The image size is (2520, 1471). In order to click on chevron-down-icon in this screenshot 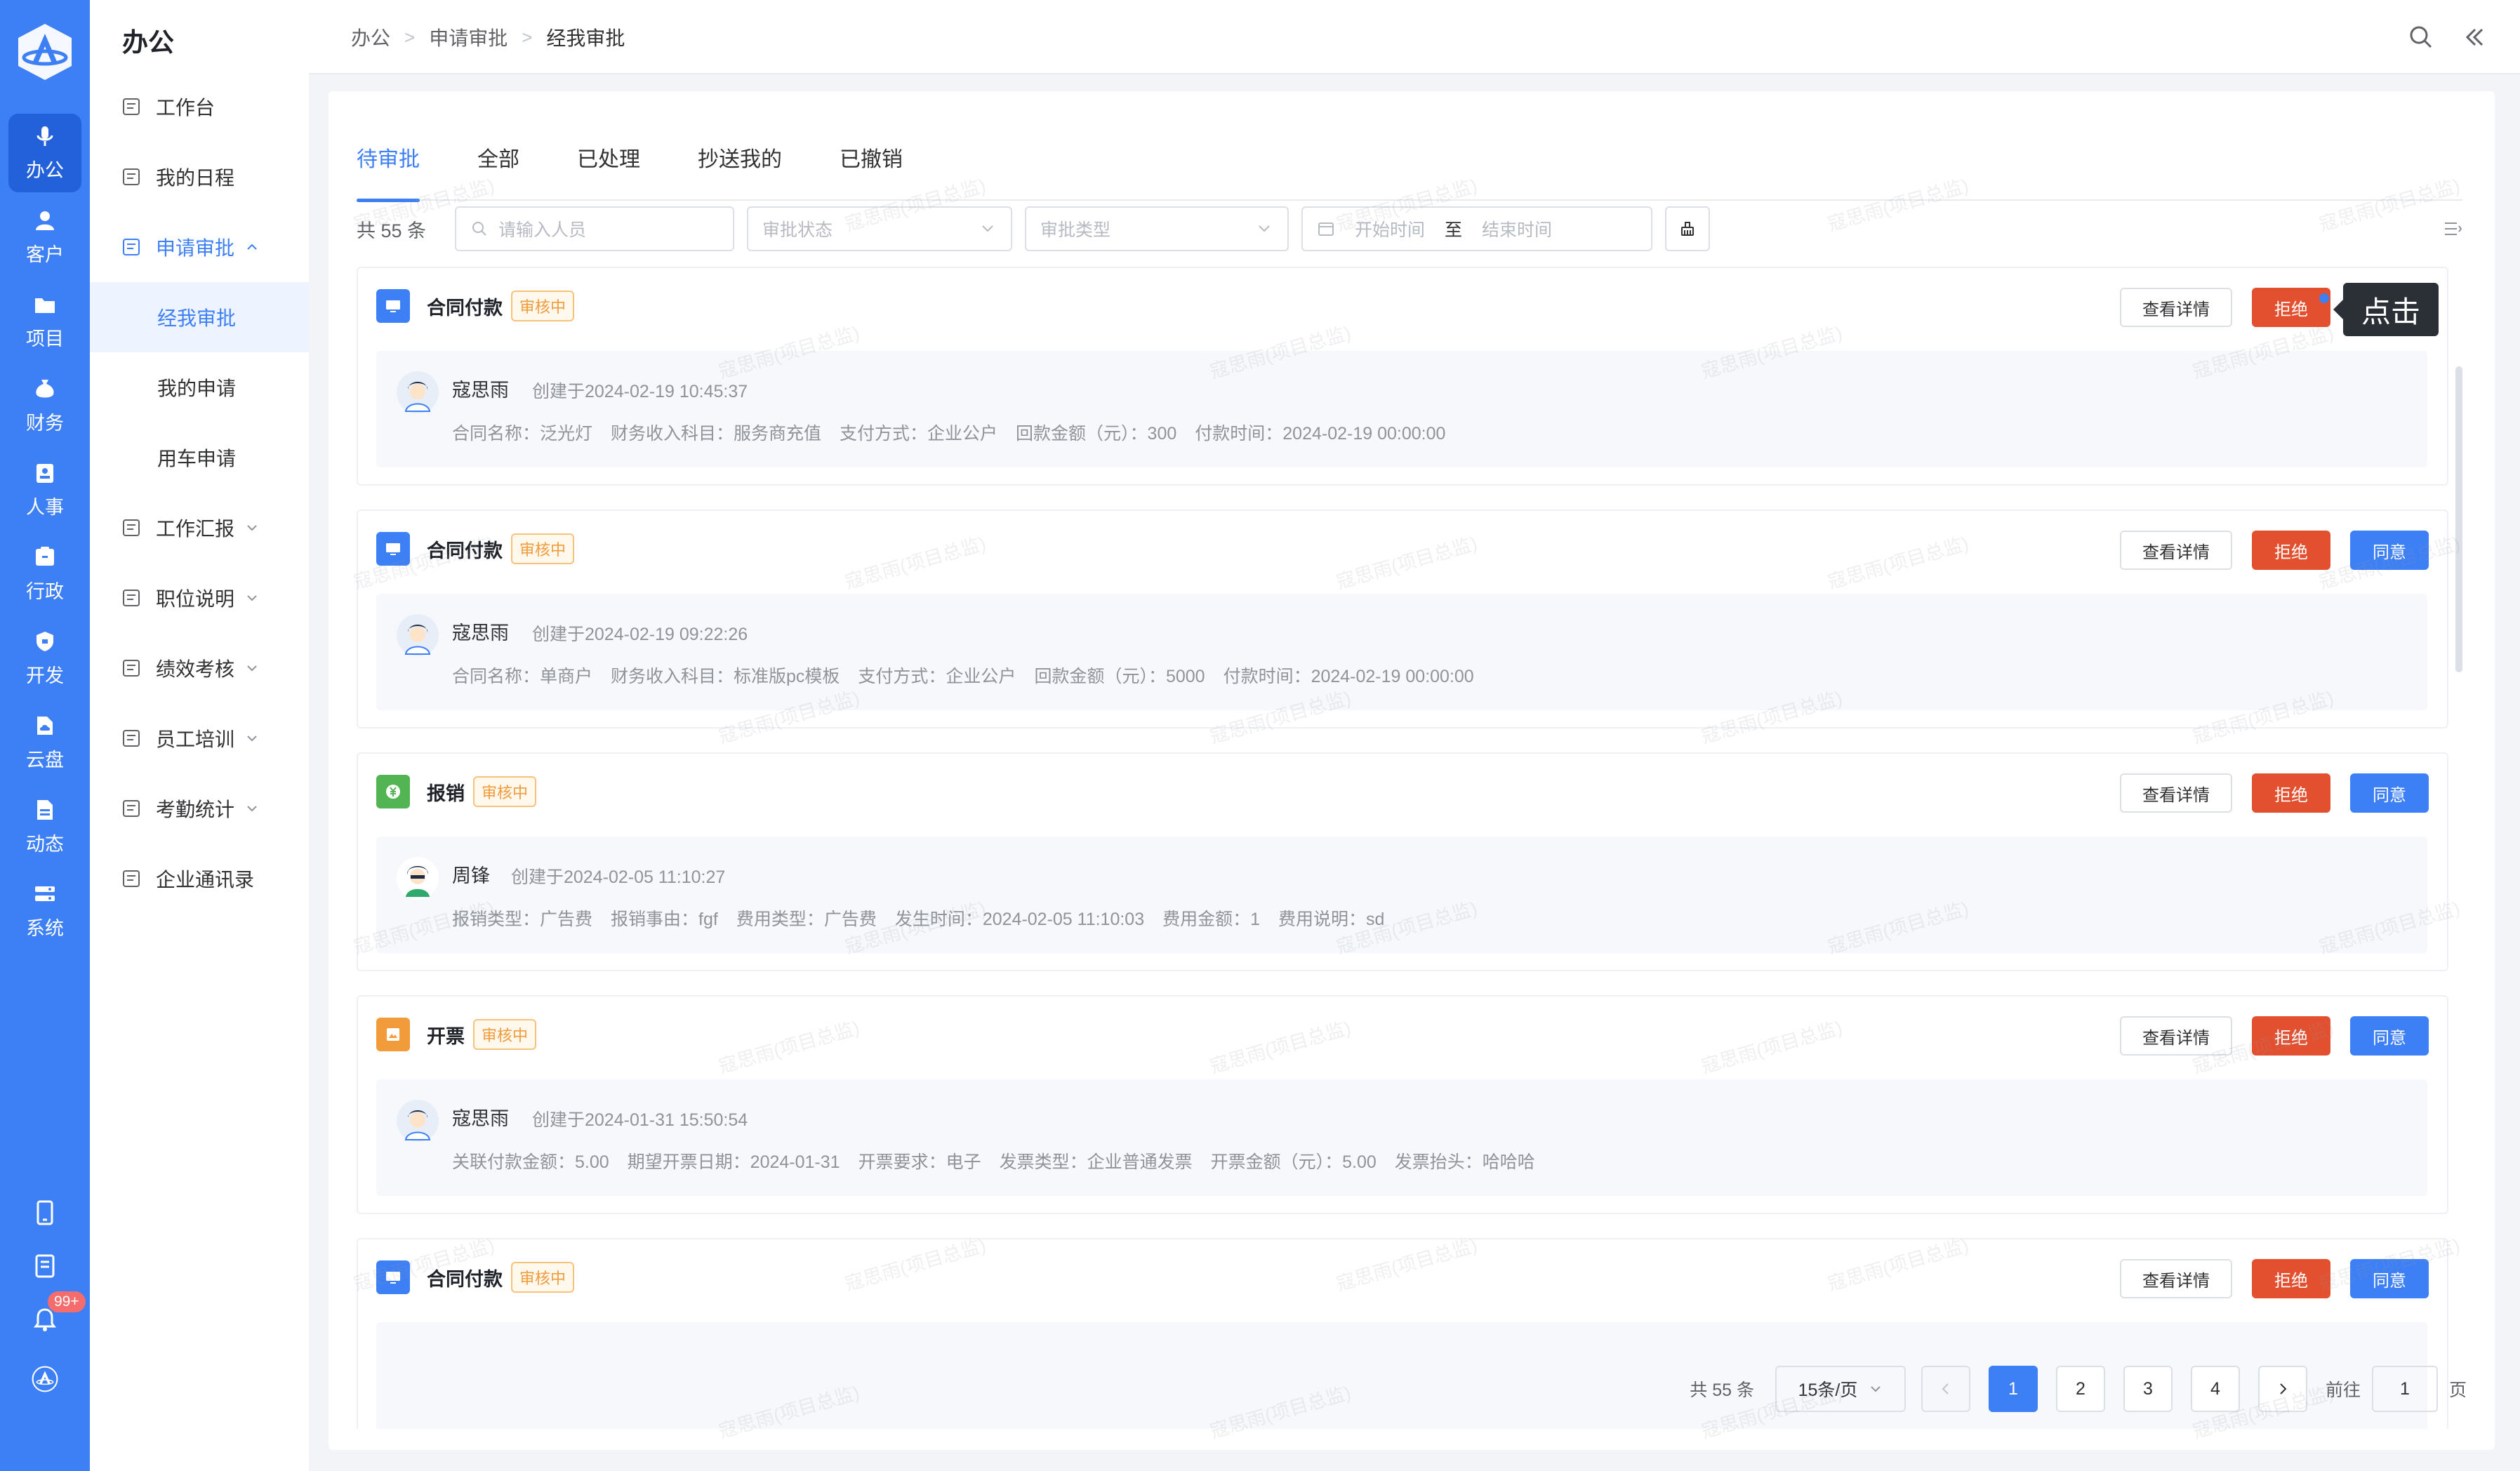, I will do `click(252, 739)`.